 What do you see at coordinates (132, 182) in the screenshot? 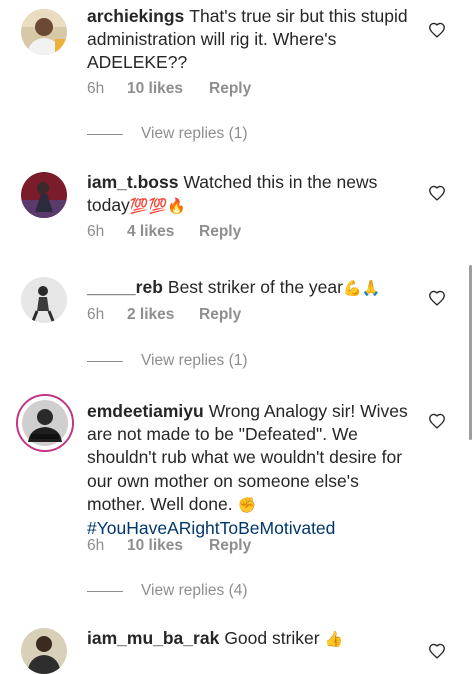
I see `comment-username: iam_t.boss` at bounding box center [132, 182].